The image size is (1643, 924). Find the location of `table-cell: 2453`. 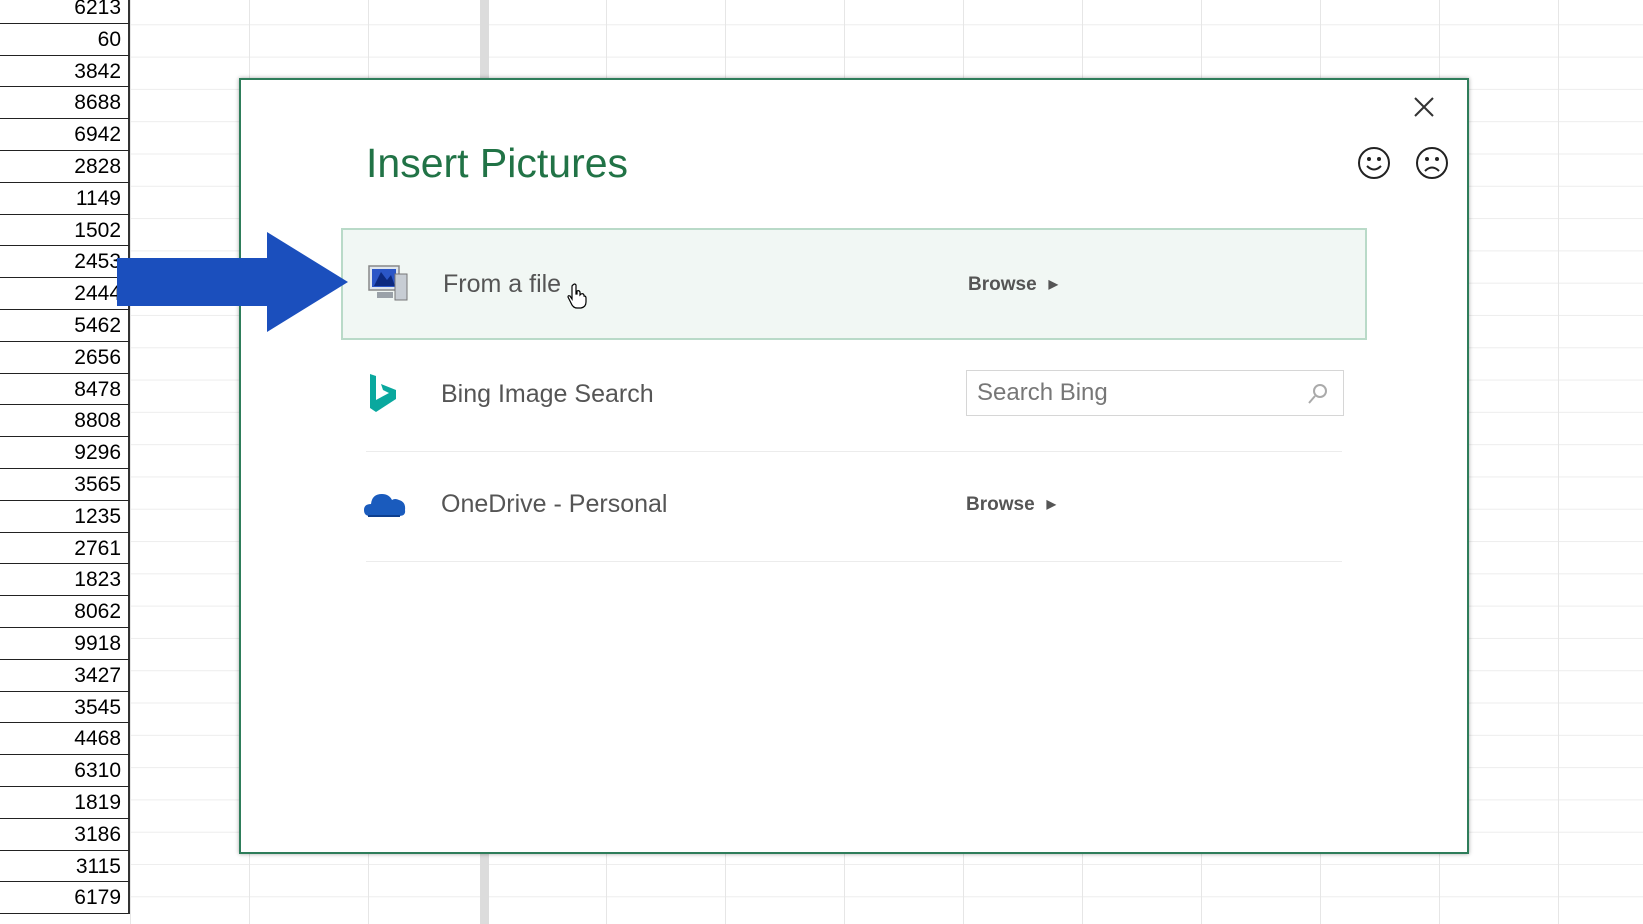

table-cell: 2453 is located at coordinates (65, 262).